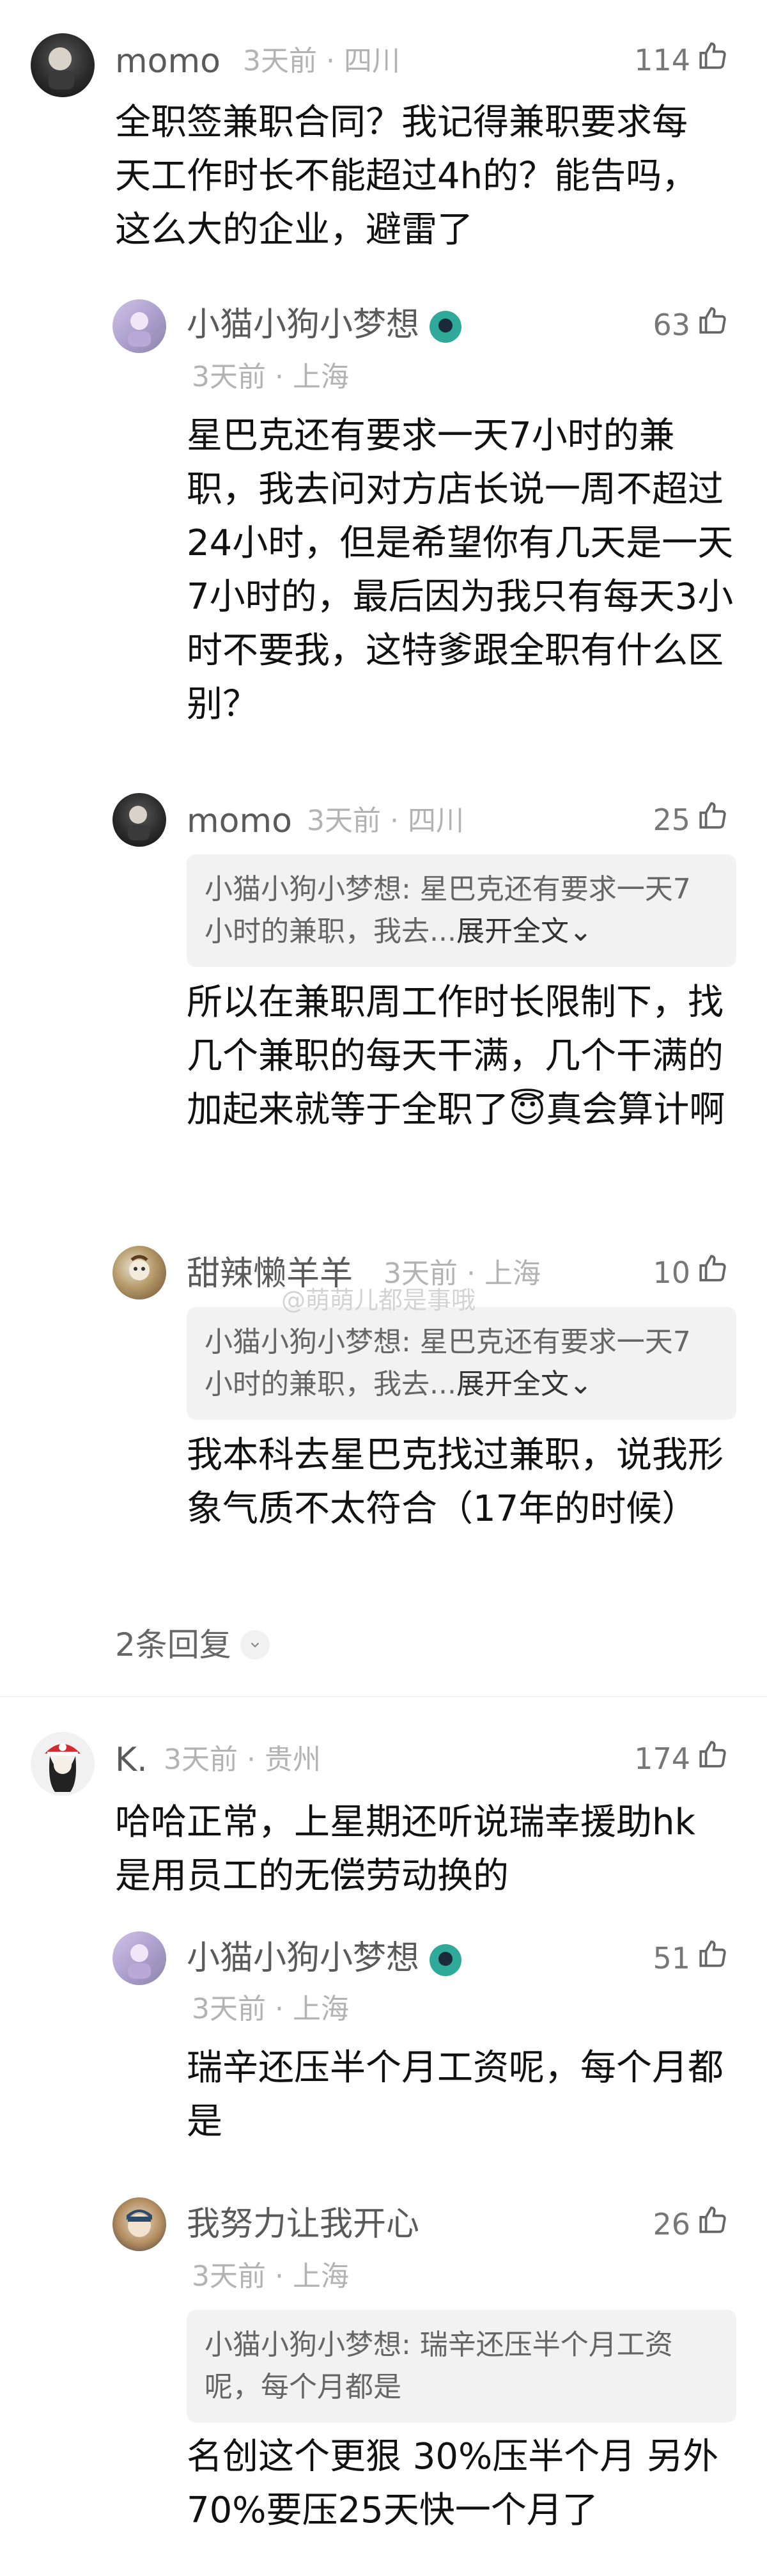 This screenshot has width=767, height=2576. What do you see at coordinates (671, 820) in the screenshot?
I see `like-count: 25` at bounding box center [671, 820].